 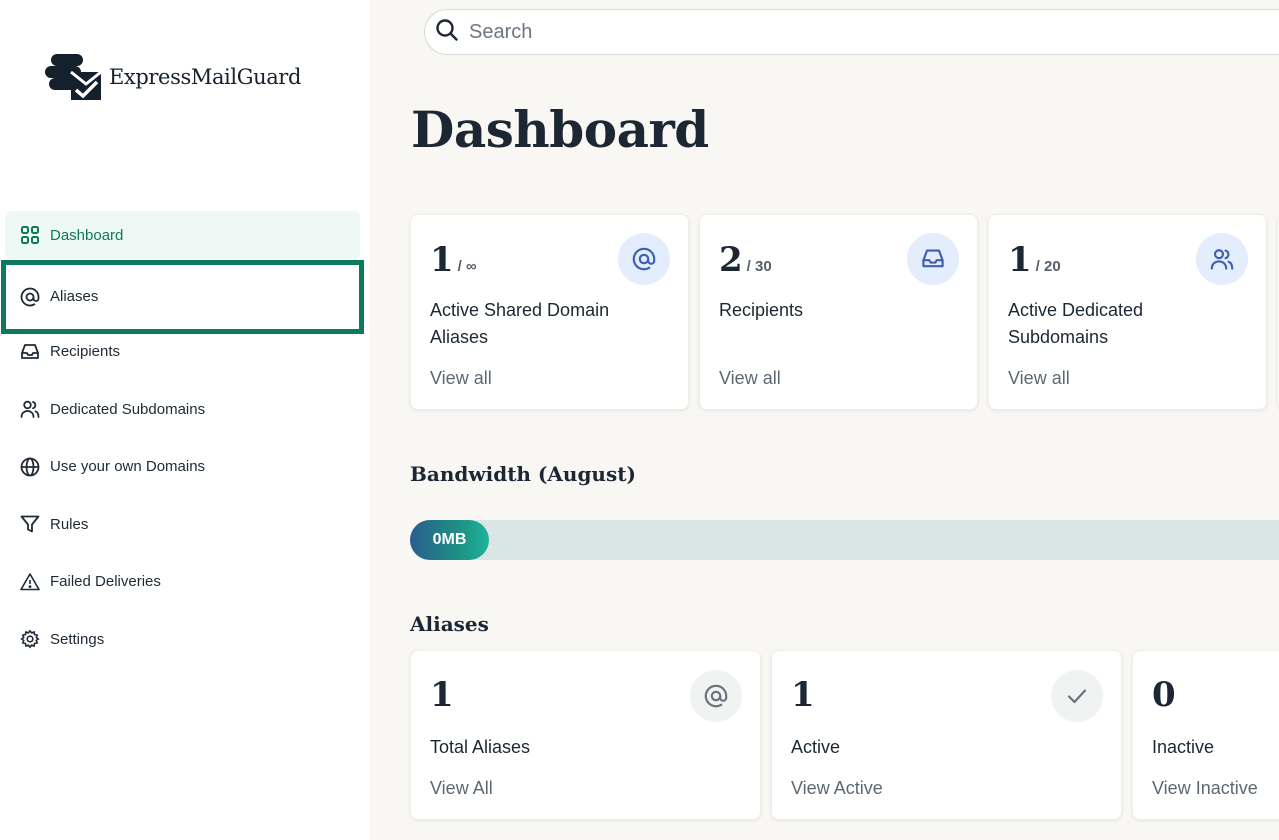 What do you see at coordinates (30, 235) in the screenshot?
I see `grid-icon` at bounding box center [30, 235].